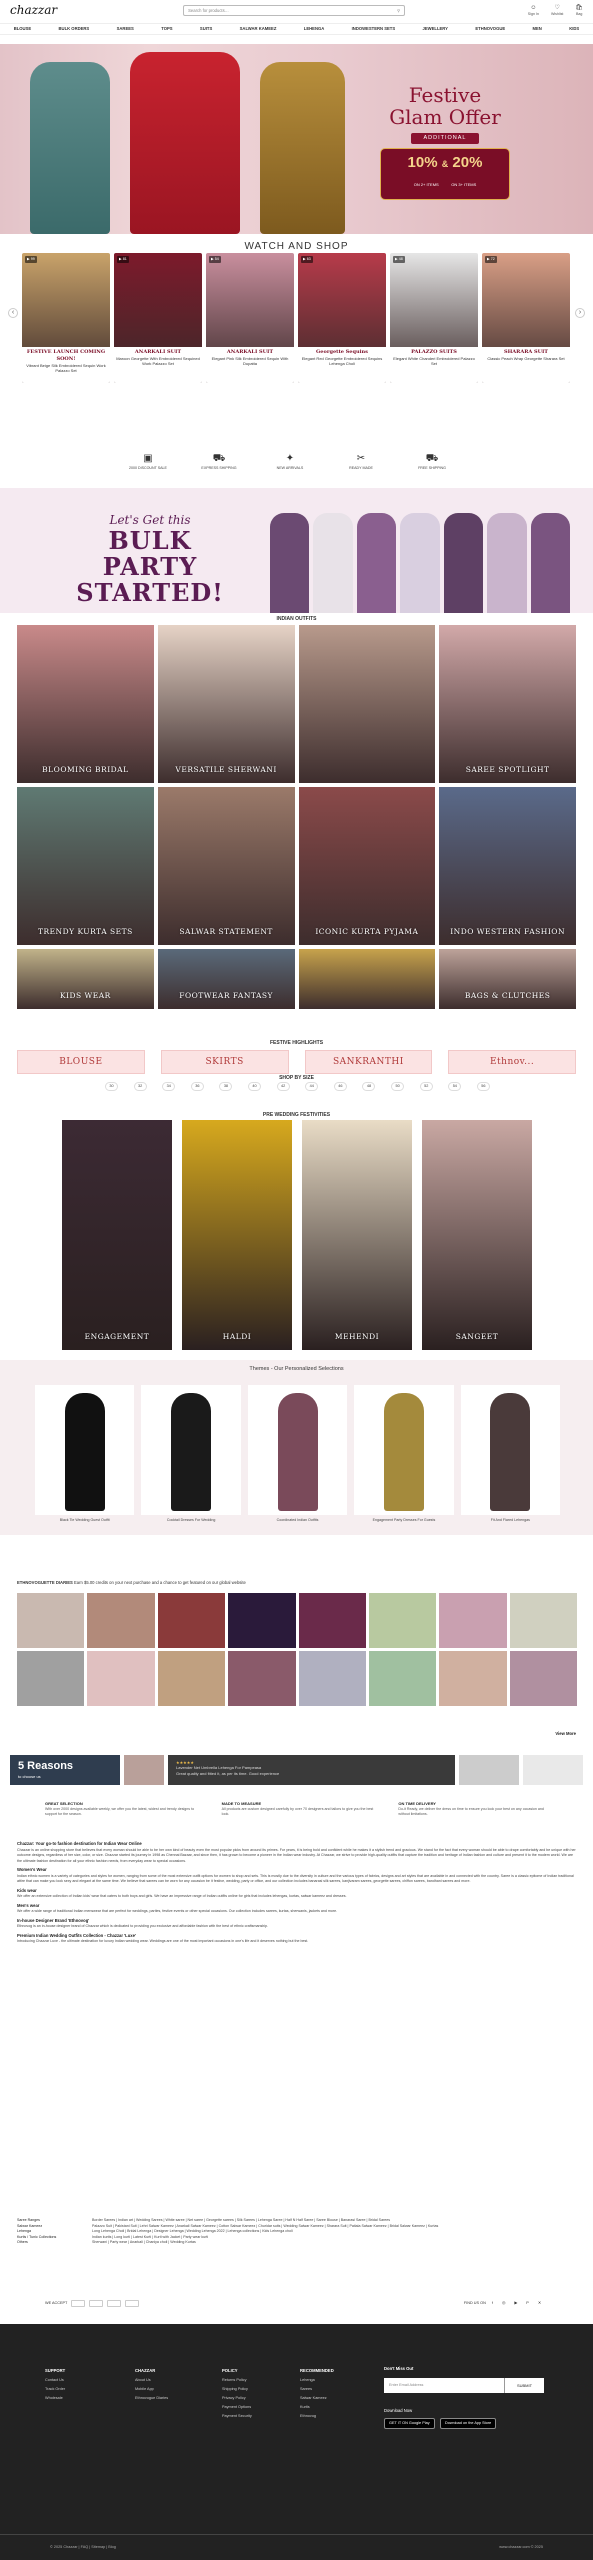 This screenshot has width=593, height=2560. I want to click on nav-item: TOPS, so click(166, 29).